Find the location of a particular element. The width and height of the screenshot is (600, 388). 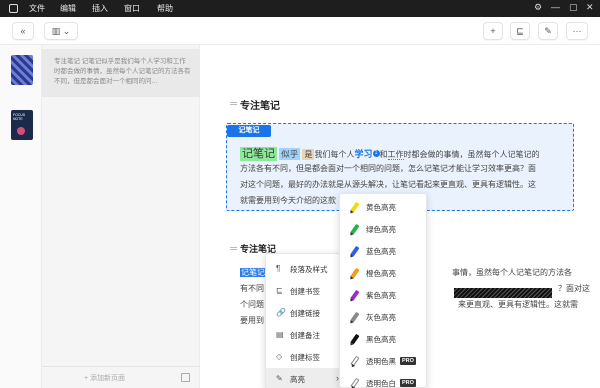

menu-item-label: 紫色高亮 is located at coordinates (381, 295).